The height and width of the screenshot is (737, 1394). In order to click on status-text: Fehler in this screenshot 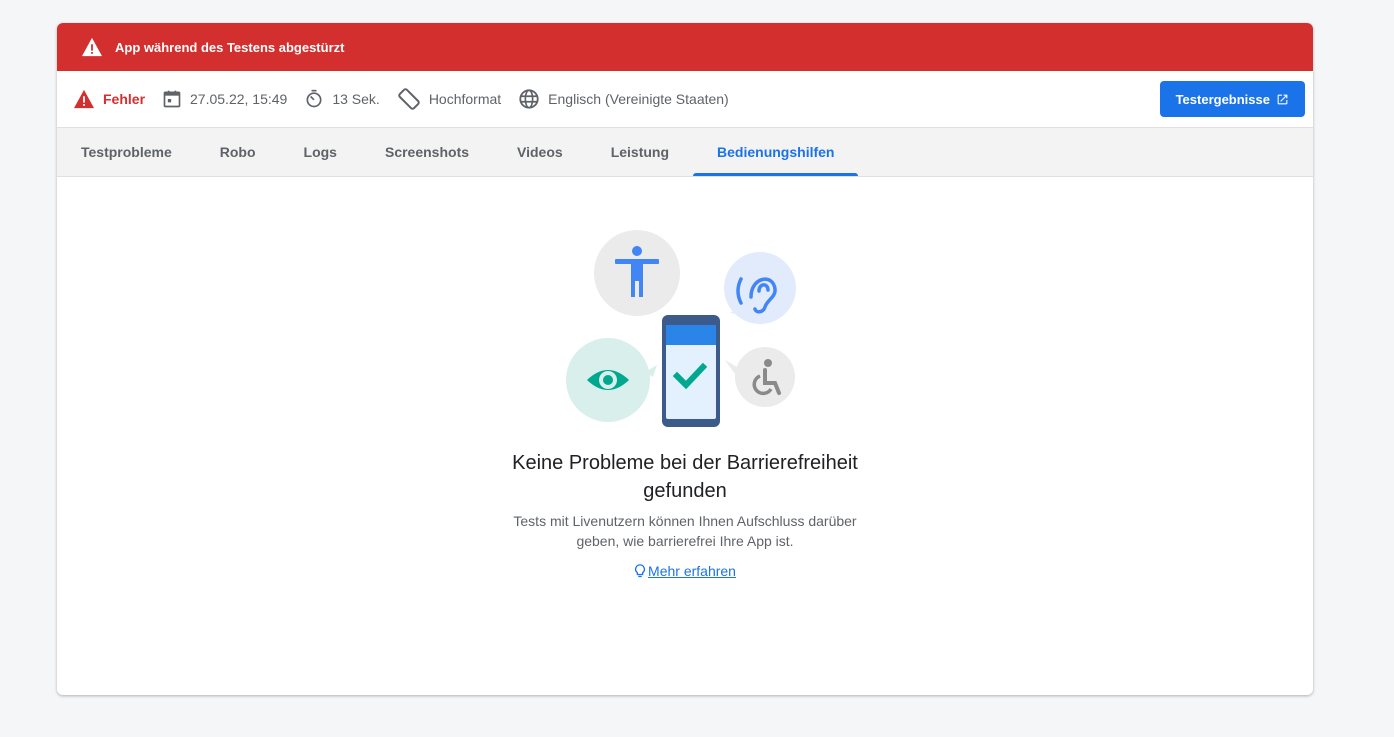, I will do `click(124, 99)`.